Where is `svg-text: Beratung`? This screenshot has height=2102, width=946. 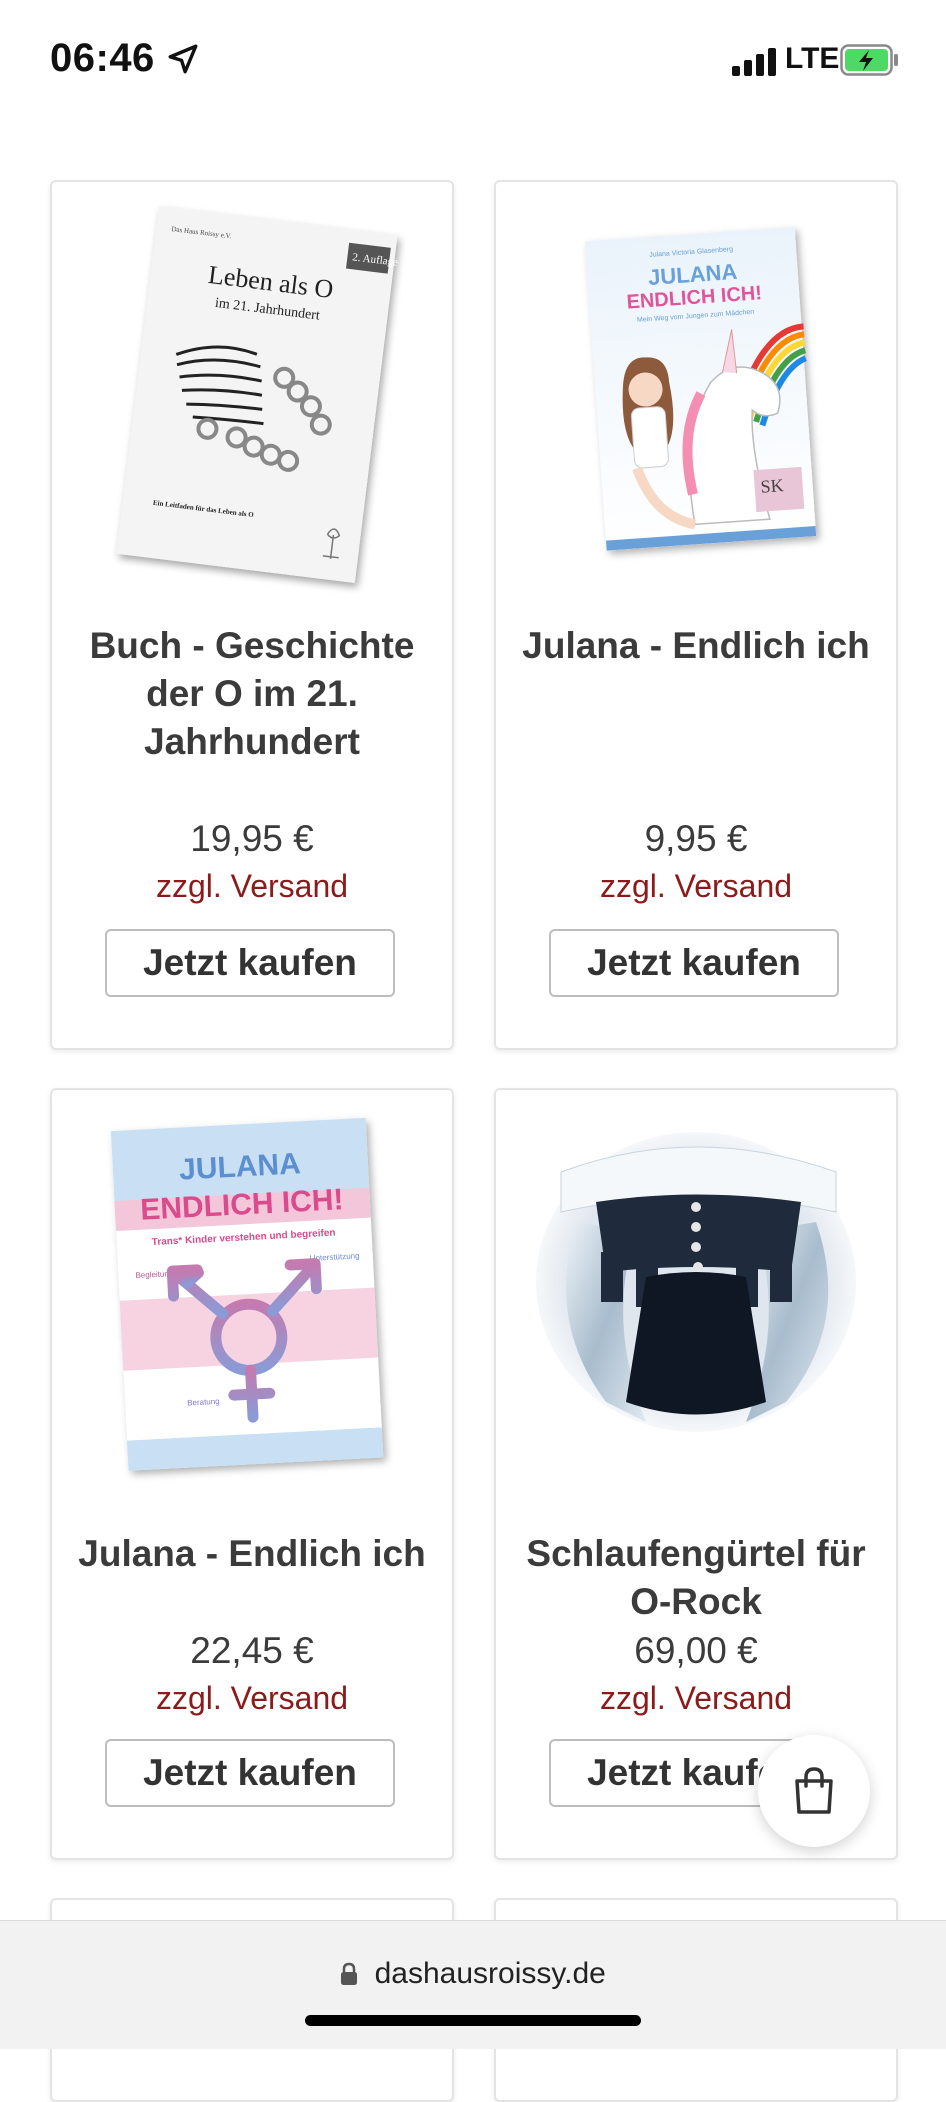
svg-text: Beratung is located at coordinates (203, 1402).